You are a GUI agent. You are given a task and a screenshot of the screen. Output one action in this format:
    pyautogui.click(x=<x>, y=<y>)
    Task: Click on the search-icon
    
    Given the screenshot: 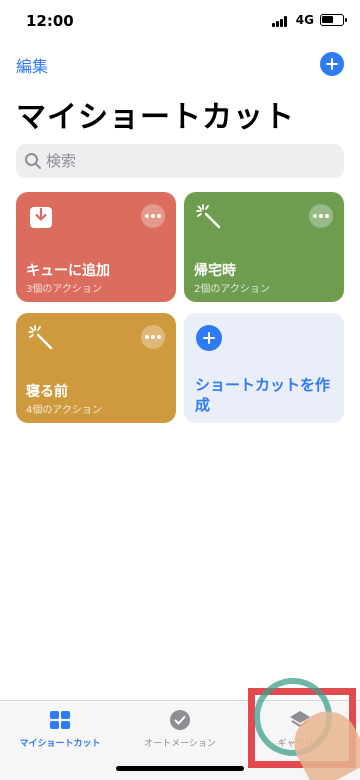 What is the action you would take?
    pyautogui.click(x=33, y=161)
    